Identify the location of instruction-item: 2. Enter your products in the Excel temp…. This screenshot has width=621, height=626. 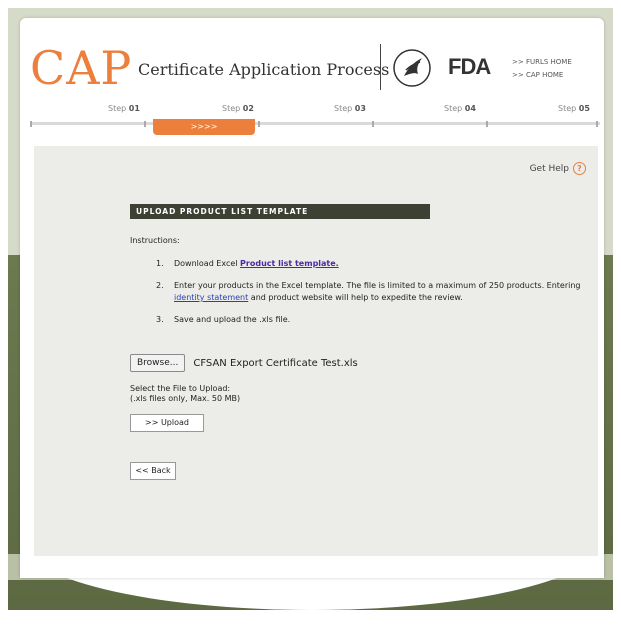
(368, 291).